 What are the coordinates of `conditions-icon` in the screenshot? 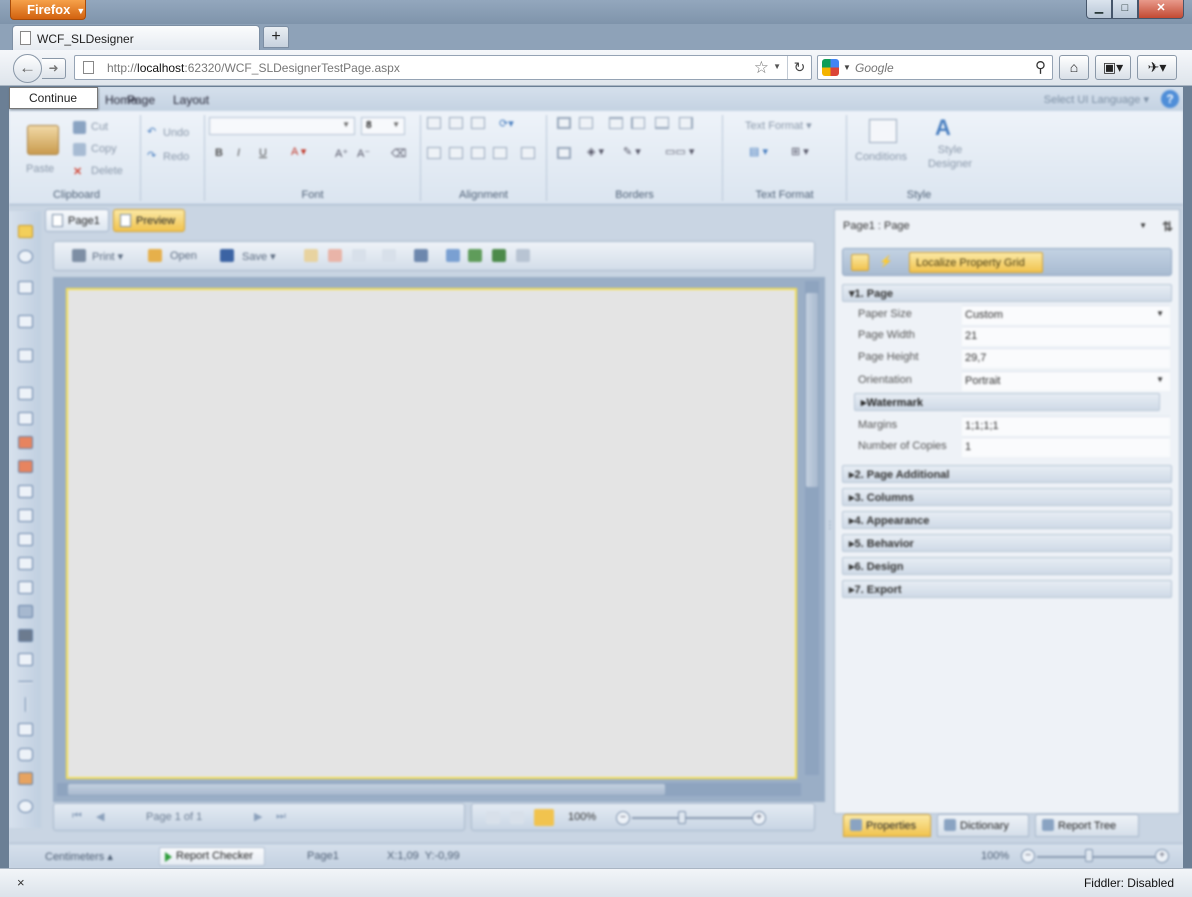 It's located at (883, 131).